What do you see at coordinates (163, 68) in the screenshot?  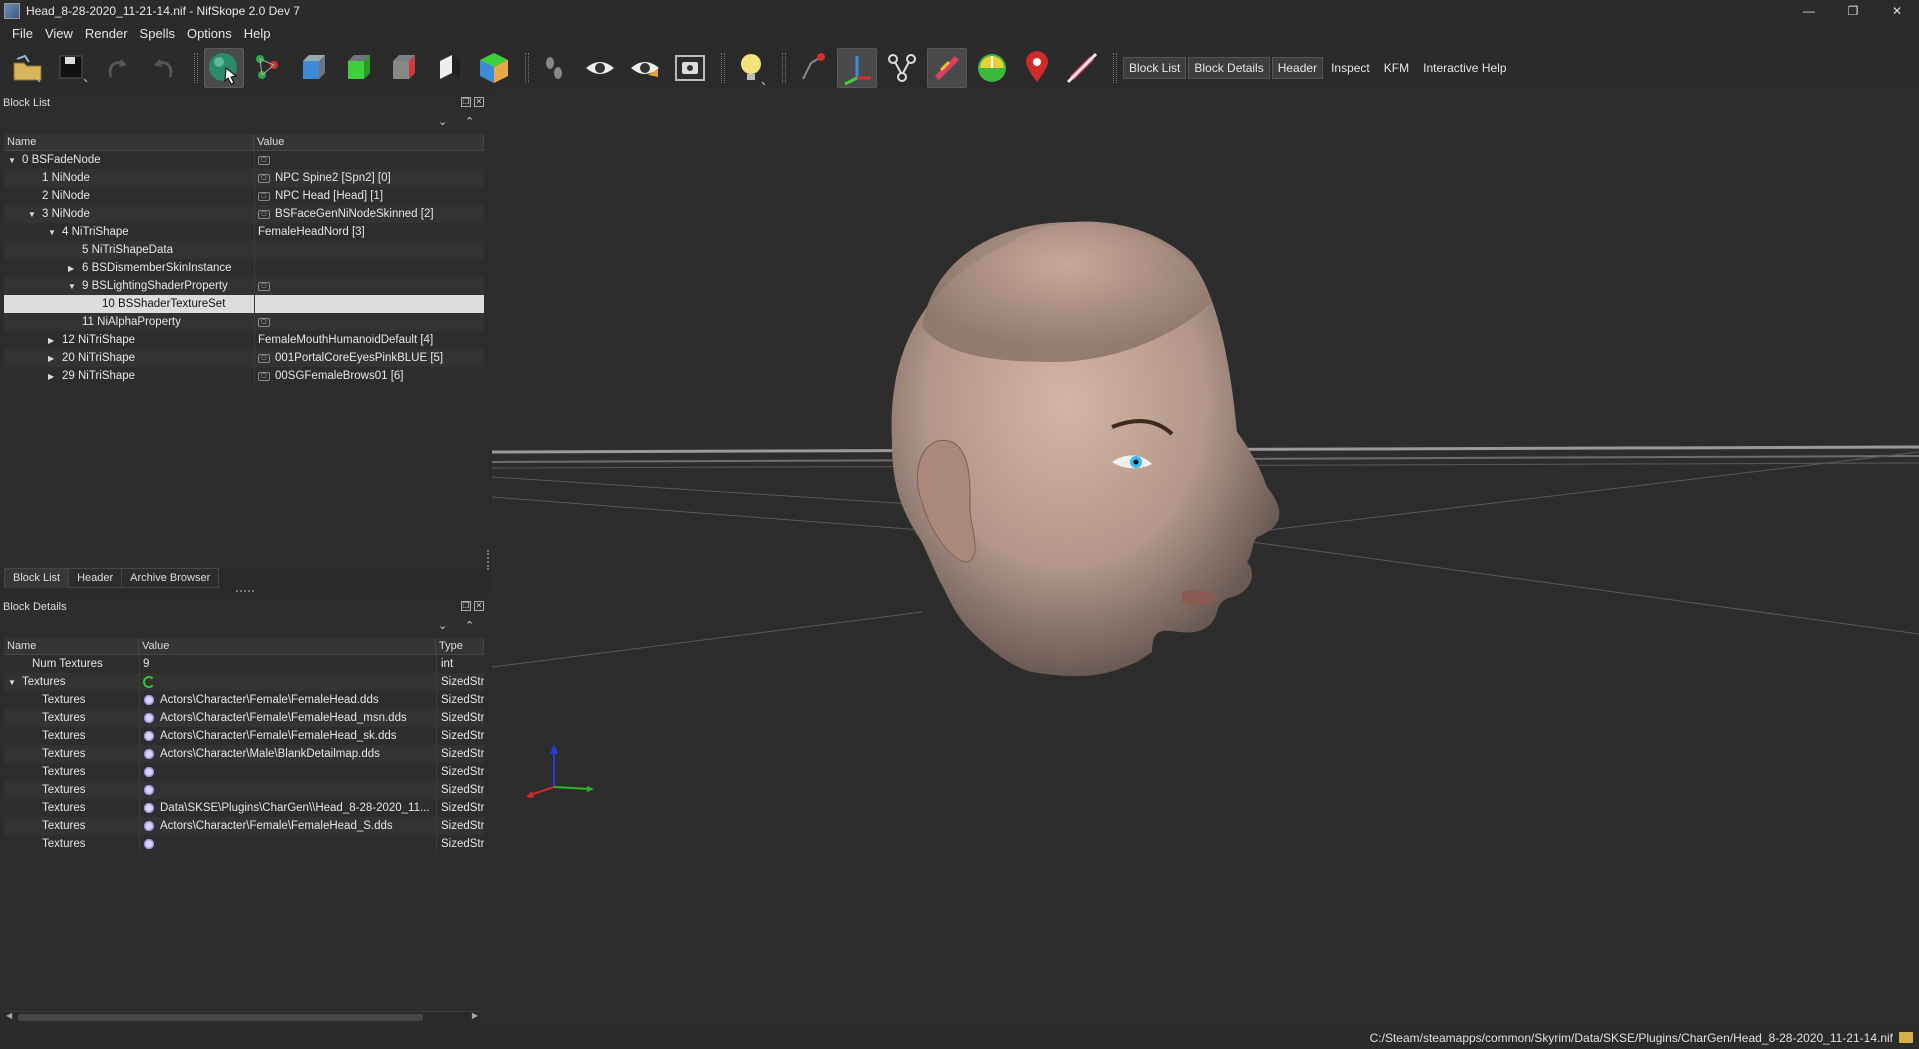 I see `redo-icon` at bounding box center [163, 68].